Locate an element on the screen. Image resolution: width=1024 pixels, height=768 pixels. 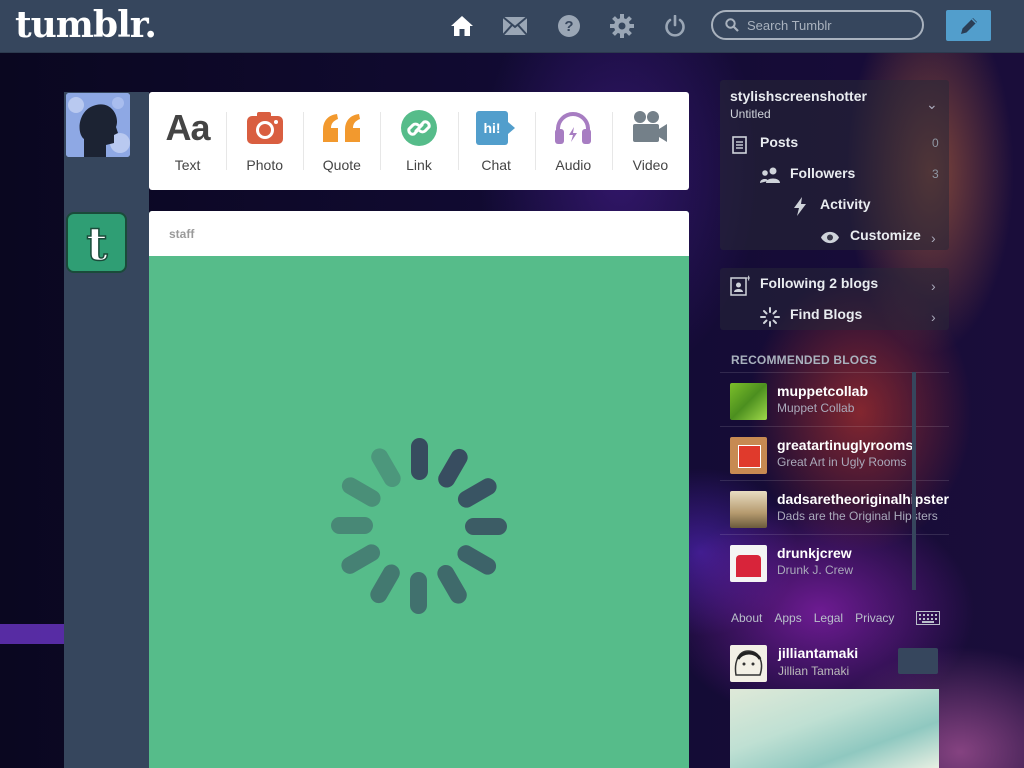
dashboard-left-rail is located at coordinates (106, 430).